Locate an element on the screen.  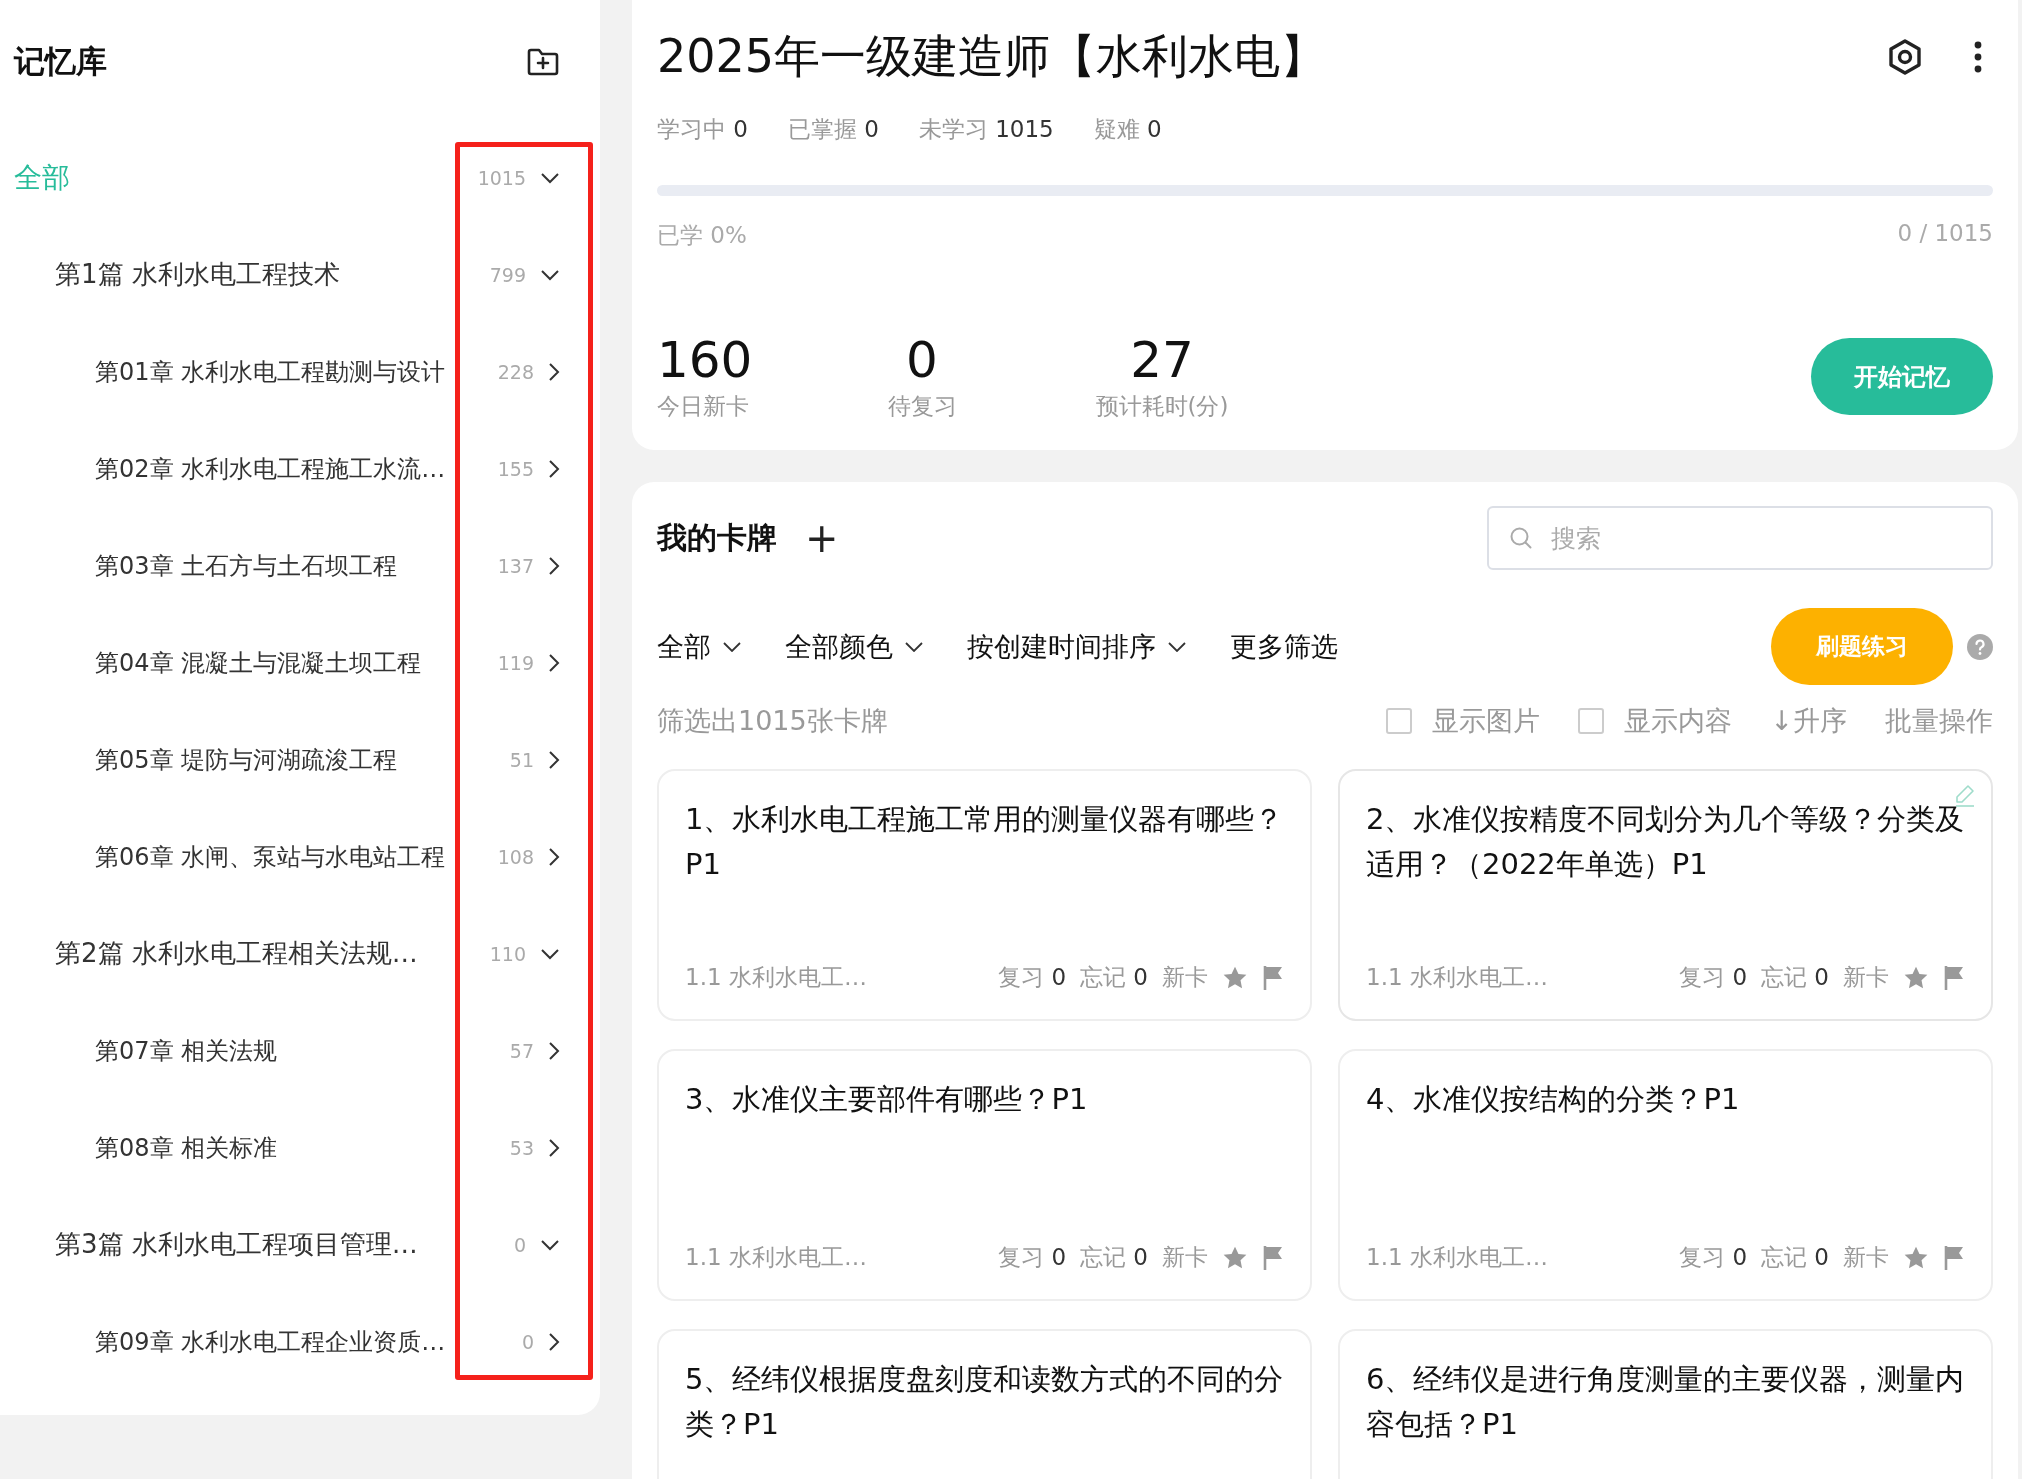
item-count: 155 is located at coordinates (515, 468).